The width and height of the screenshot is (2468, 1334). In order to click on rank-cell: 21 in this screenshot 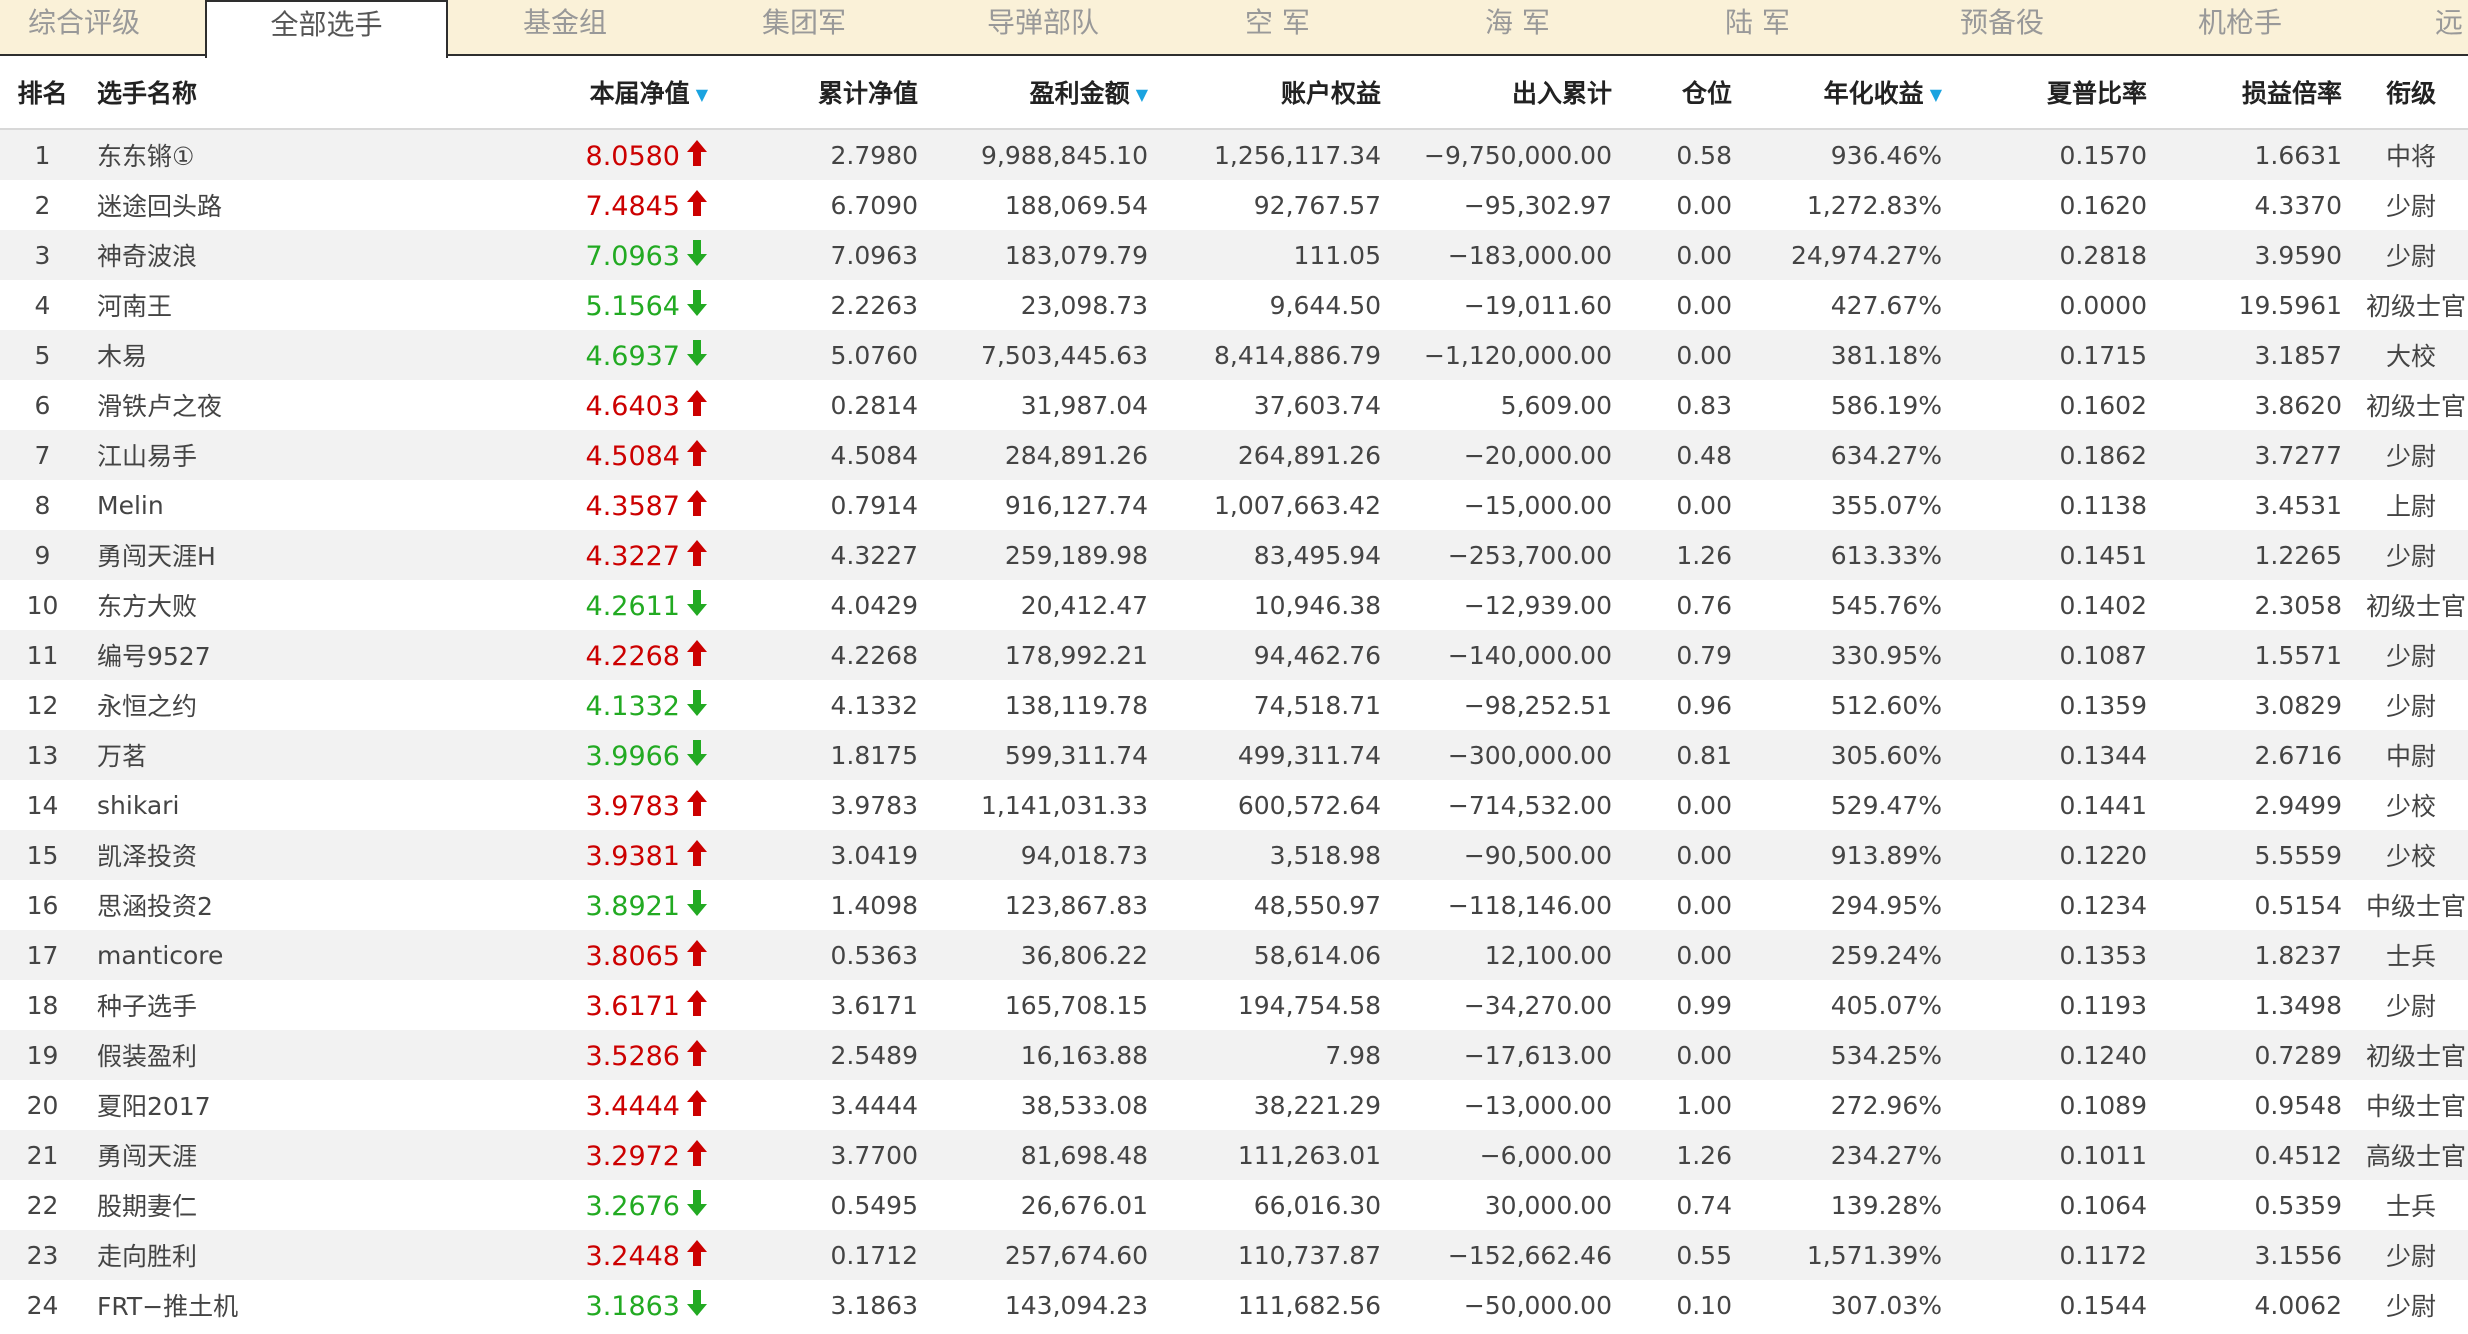, I will do `click(42, 1155)`.